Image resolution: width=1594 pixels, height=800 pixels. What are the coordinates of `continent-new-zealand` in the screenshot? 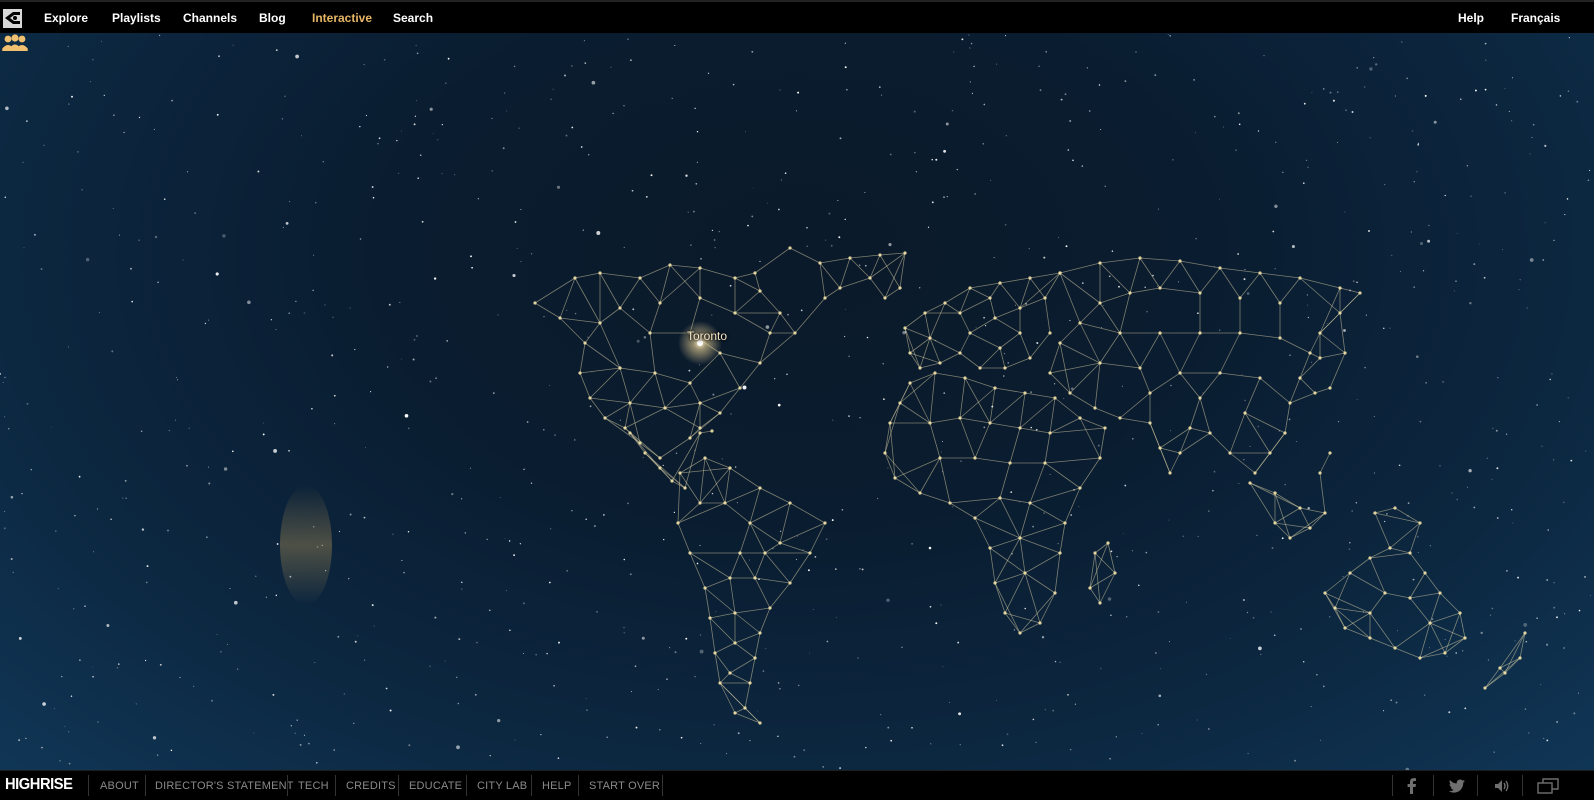 It's located at (1505, 660).